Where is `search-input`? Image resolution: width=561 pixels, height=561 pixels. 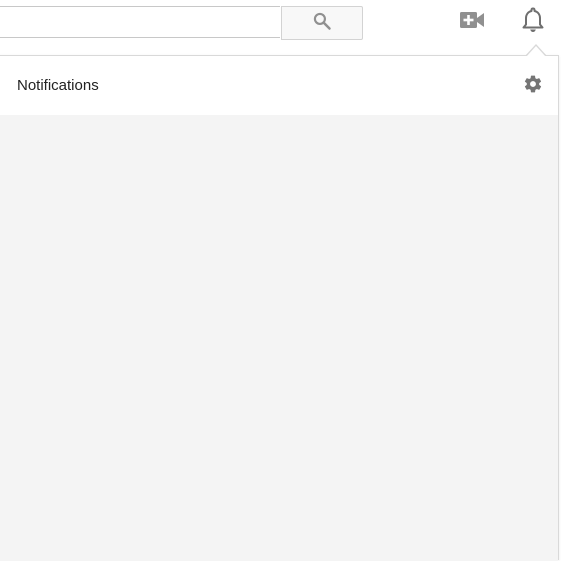
search-input is located at coordinates (140, 22).